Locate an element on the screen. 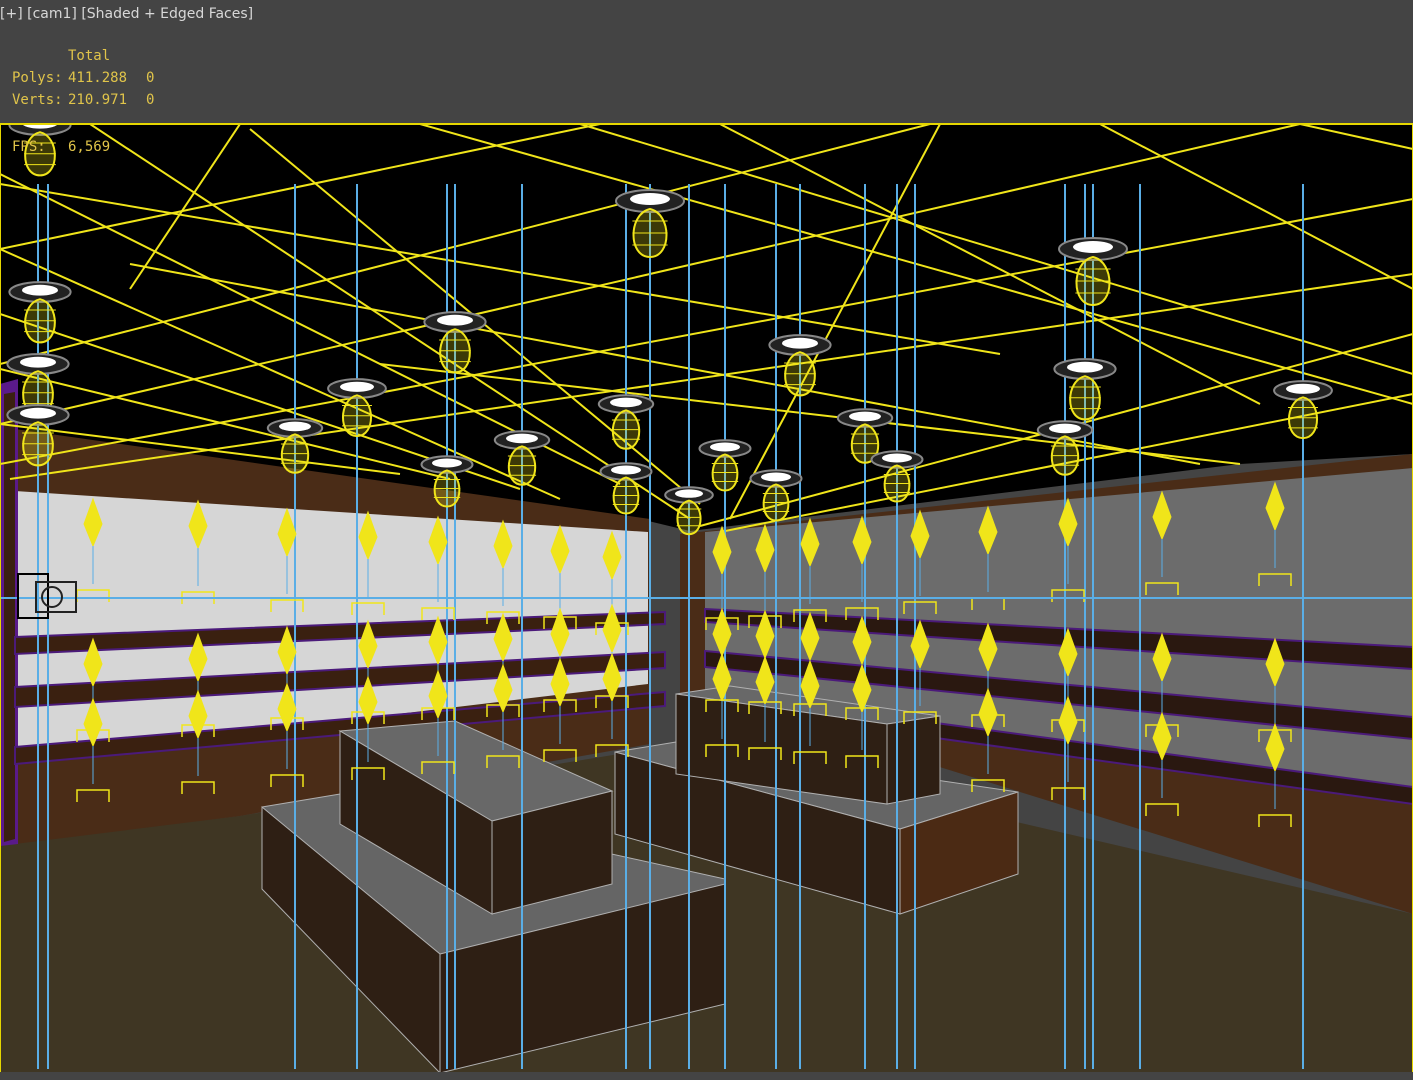 The height and width of the screenshot is (1080, 1413). viewport-label: [+] [cam1] [Shaded + Edged Faces] is located at coordinates (126, 14).